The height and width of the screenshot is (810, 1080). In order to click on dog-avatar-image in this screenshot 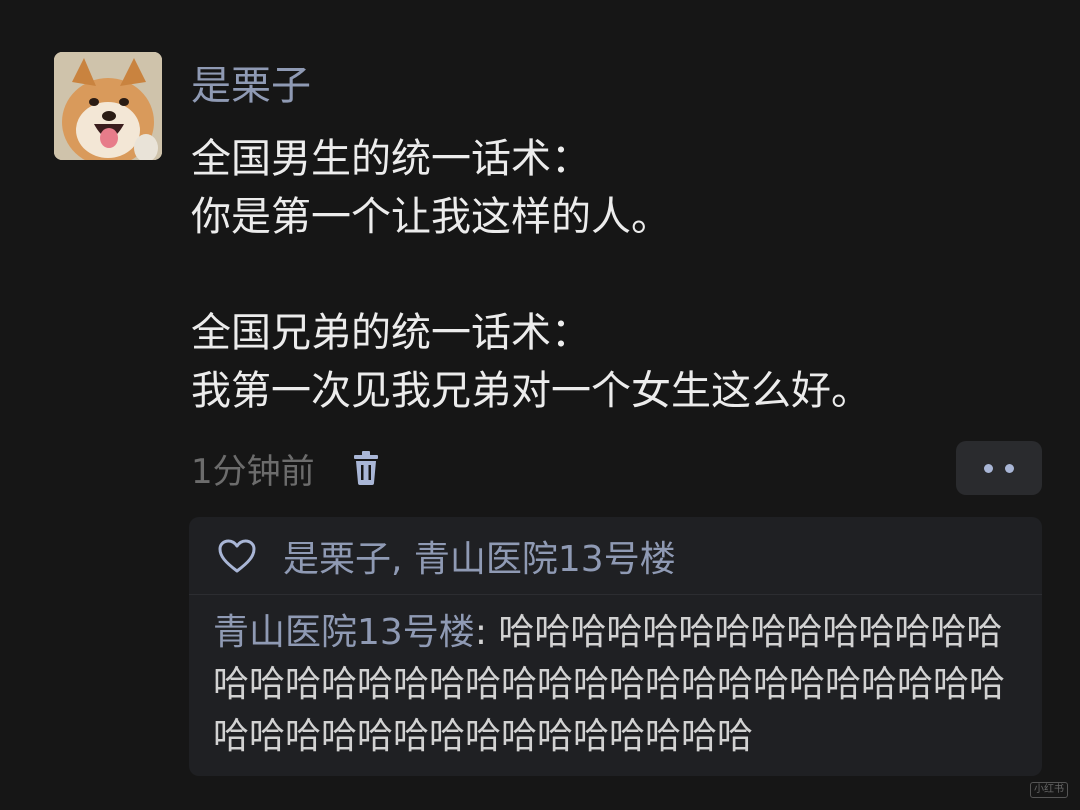, I will do `click(108, 106)`.